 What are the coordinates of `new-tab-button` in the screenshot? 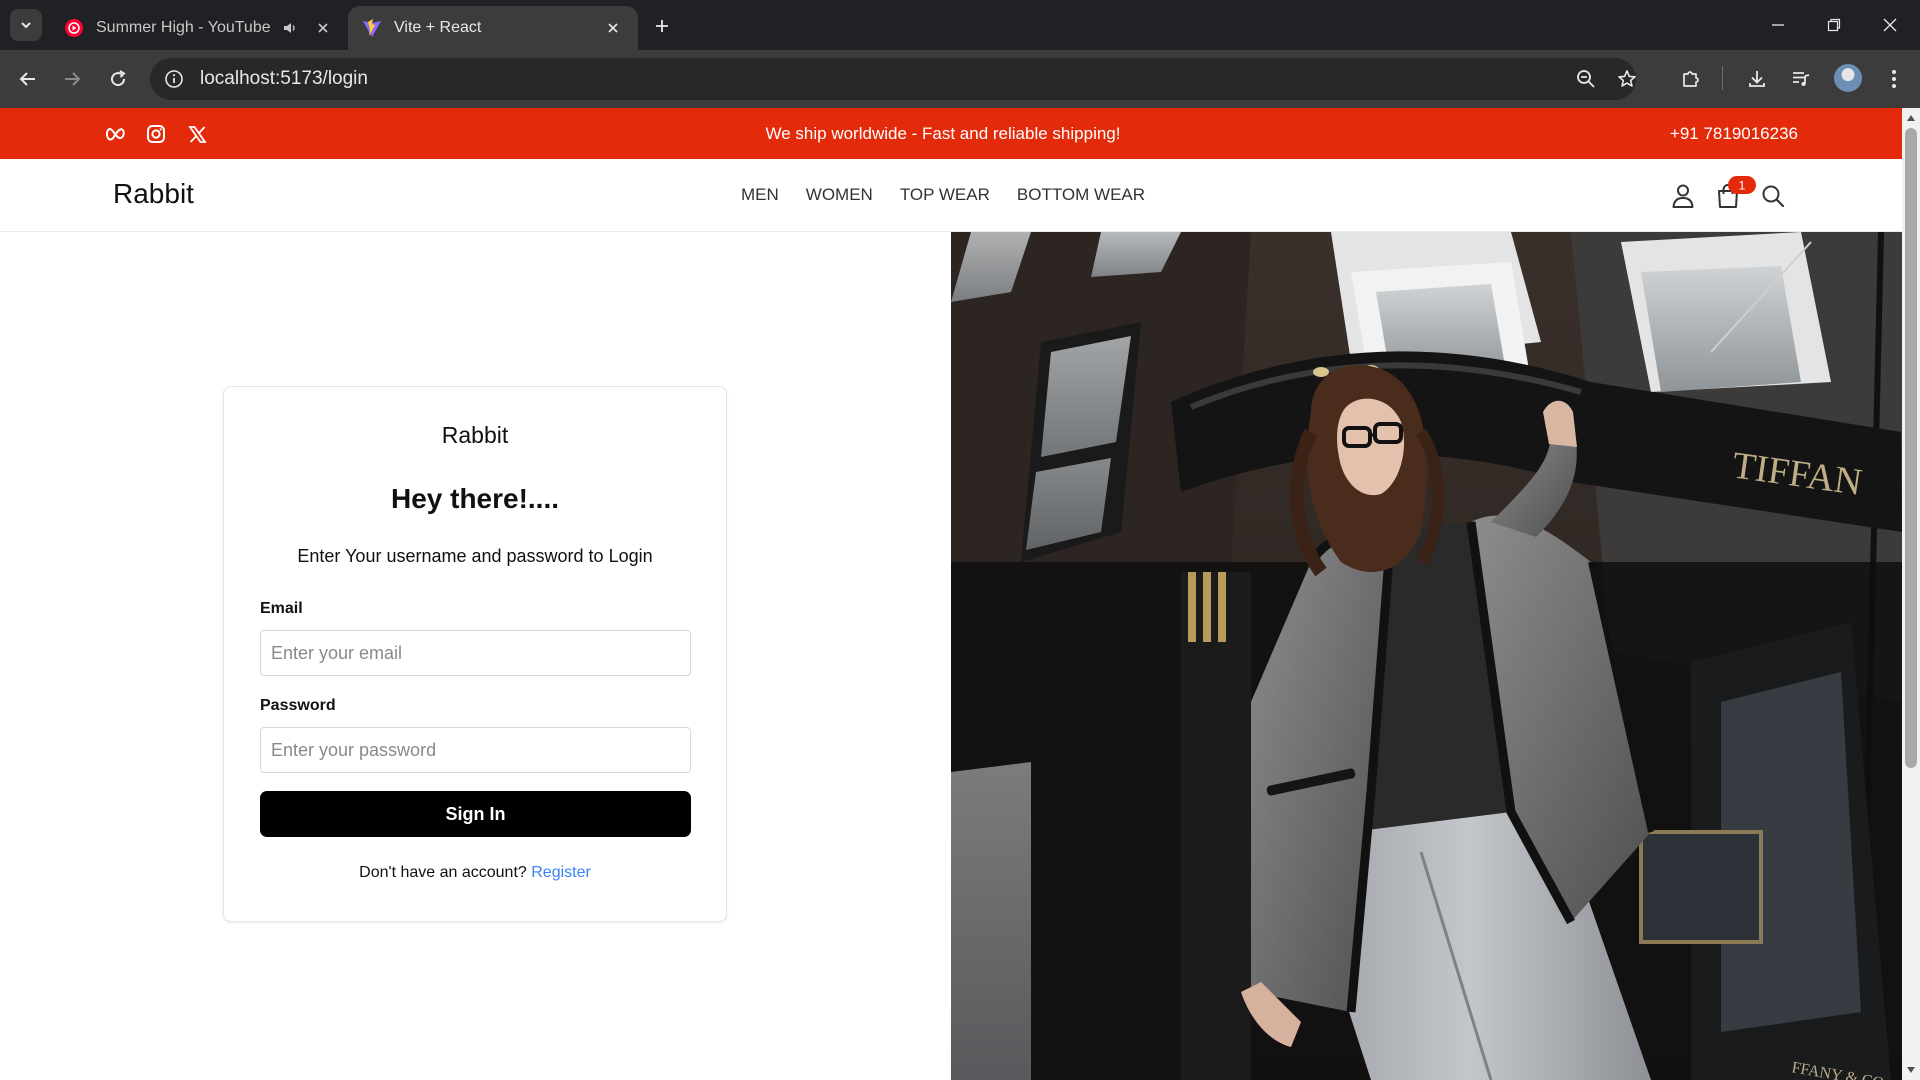 It's located at (662, 26).